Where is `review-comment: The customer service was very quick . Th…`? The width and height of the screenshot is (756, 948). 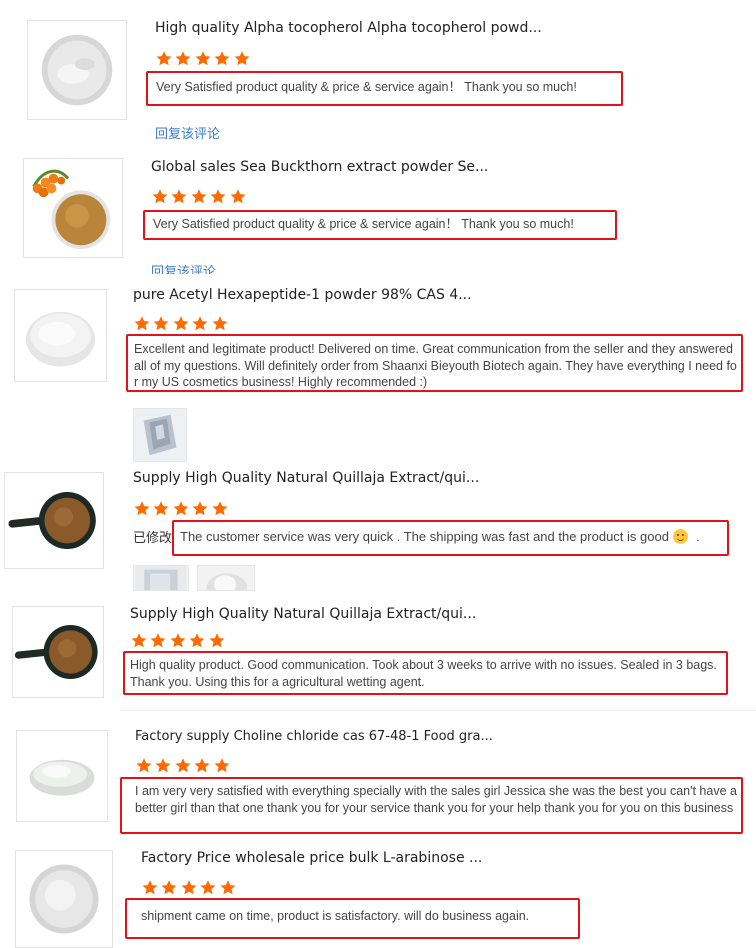 review-comment: The customer service was very quick . Th… is located at coordinates (450, 538).